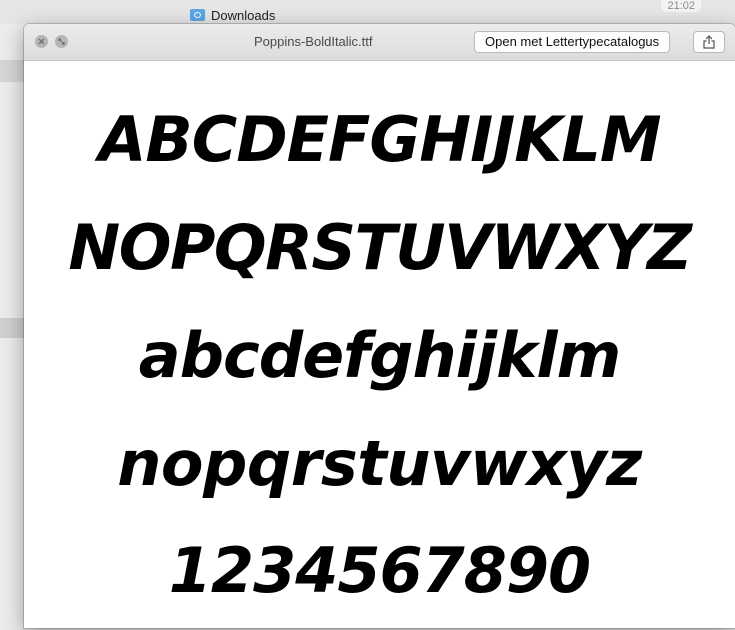 Image resolution: width=735 pixels, height=630 pixels. Describe the element at coordinates (41, 41) in the screenshot. I see `close-icon` at that location.